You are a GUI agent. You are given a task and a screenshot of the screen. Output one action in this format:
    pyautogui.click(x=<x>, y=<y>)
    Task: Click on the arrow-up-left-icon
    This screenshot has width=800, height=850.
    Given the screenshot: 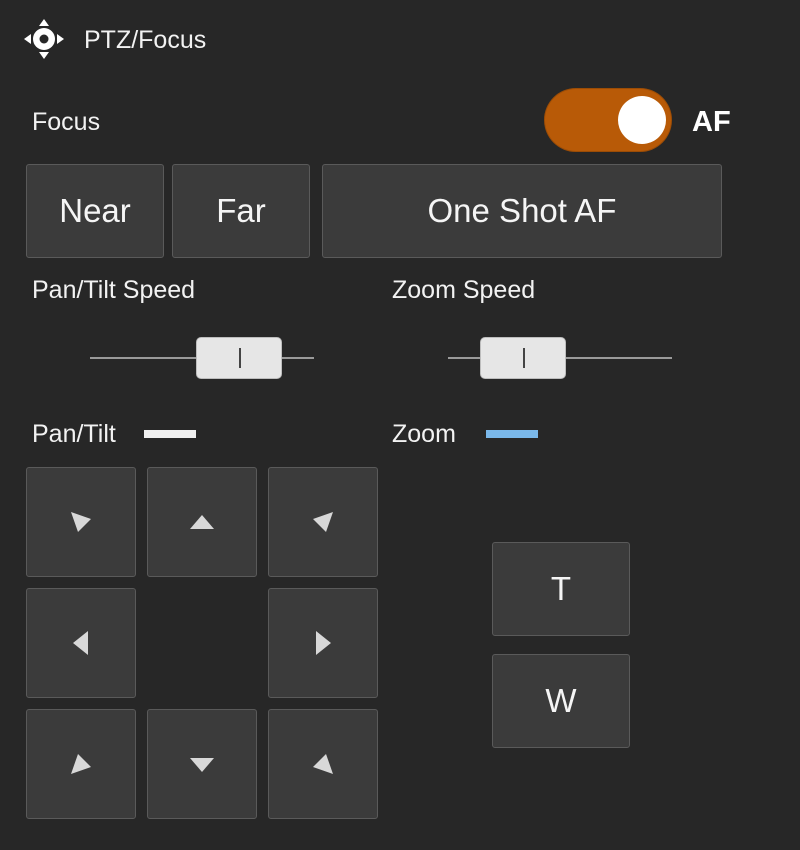 What is the action you would take?
    pyautogui.click(x=81, y=522)
    